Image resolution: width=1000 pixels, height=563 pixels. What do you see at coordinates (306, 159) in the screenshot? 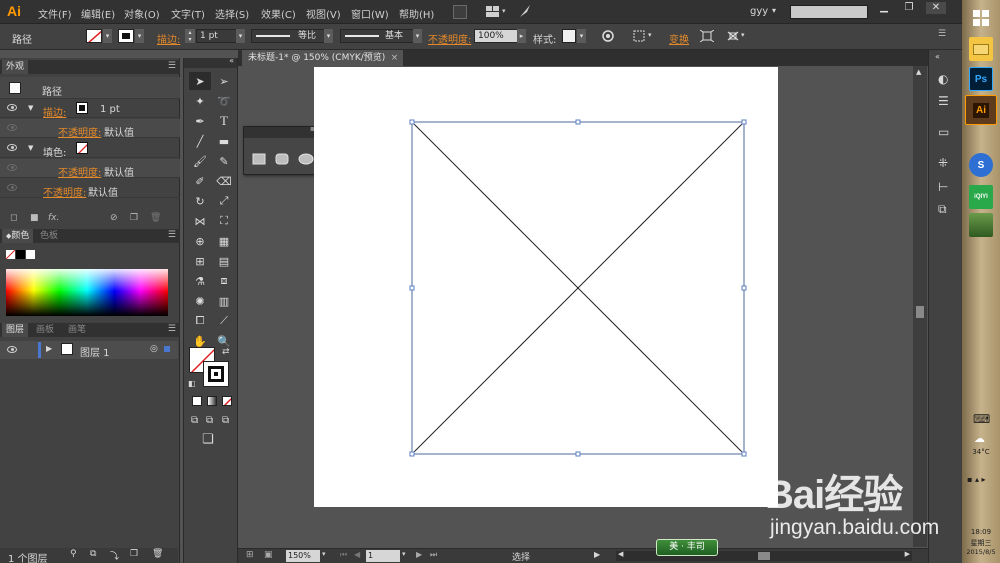
I see `ellipse-tool-icon` at bounding box center [306, 159].